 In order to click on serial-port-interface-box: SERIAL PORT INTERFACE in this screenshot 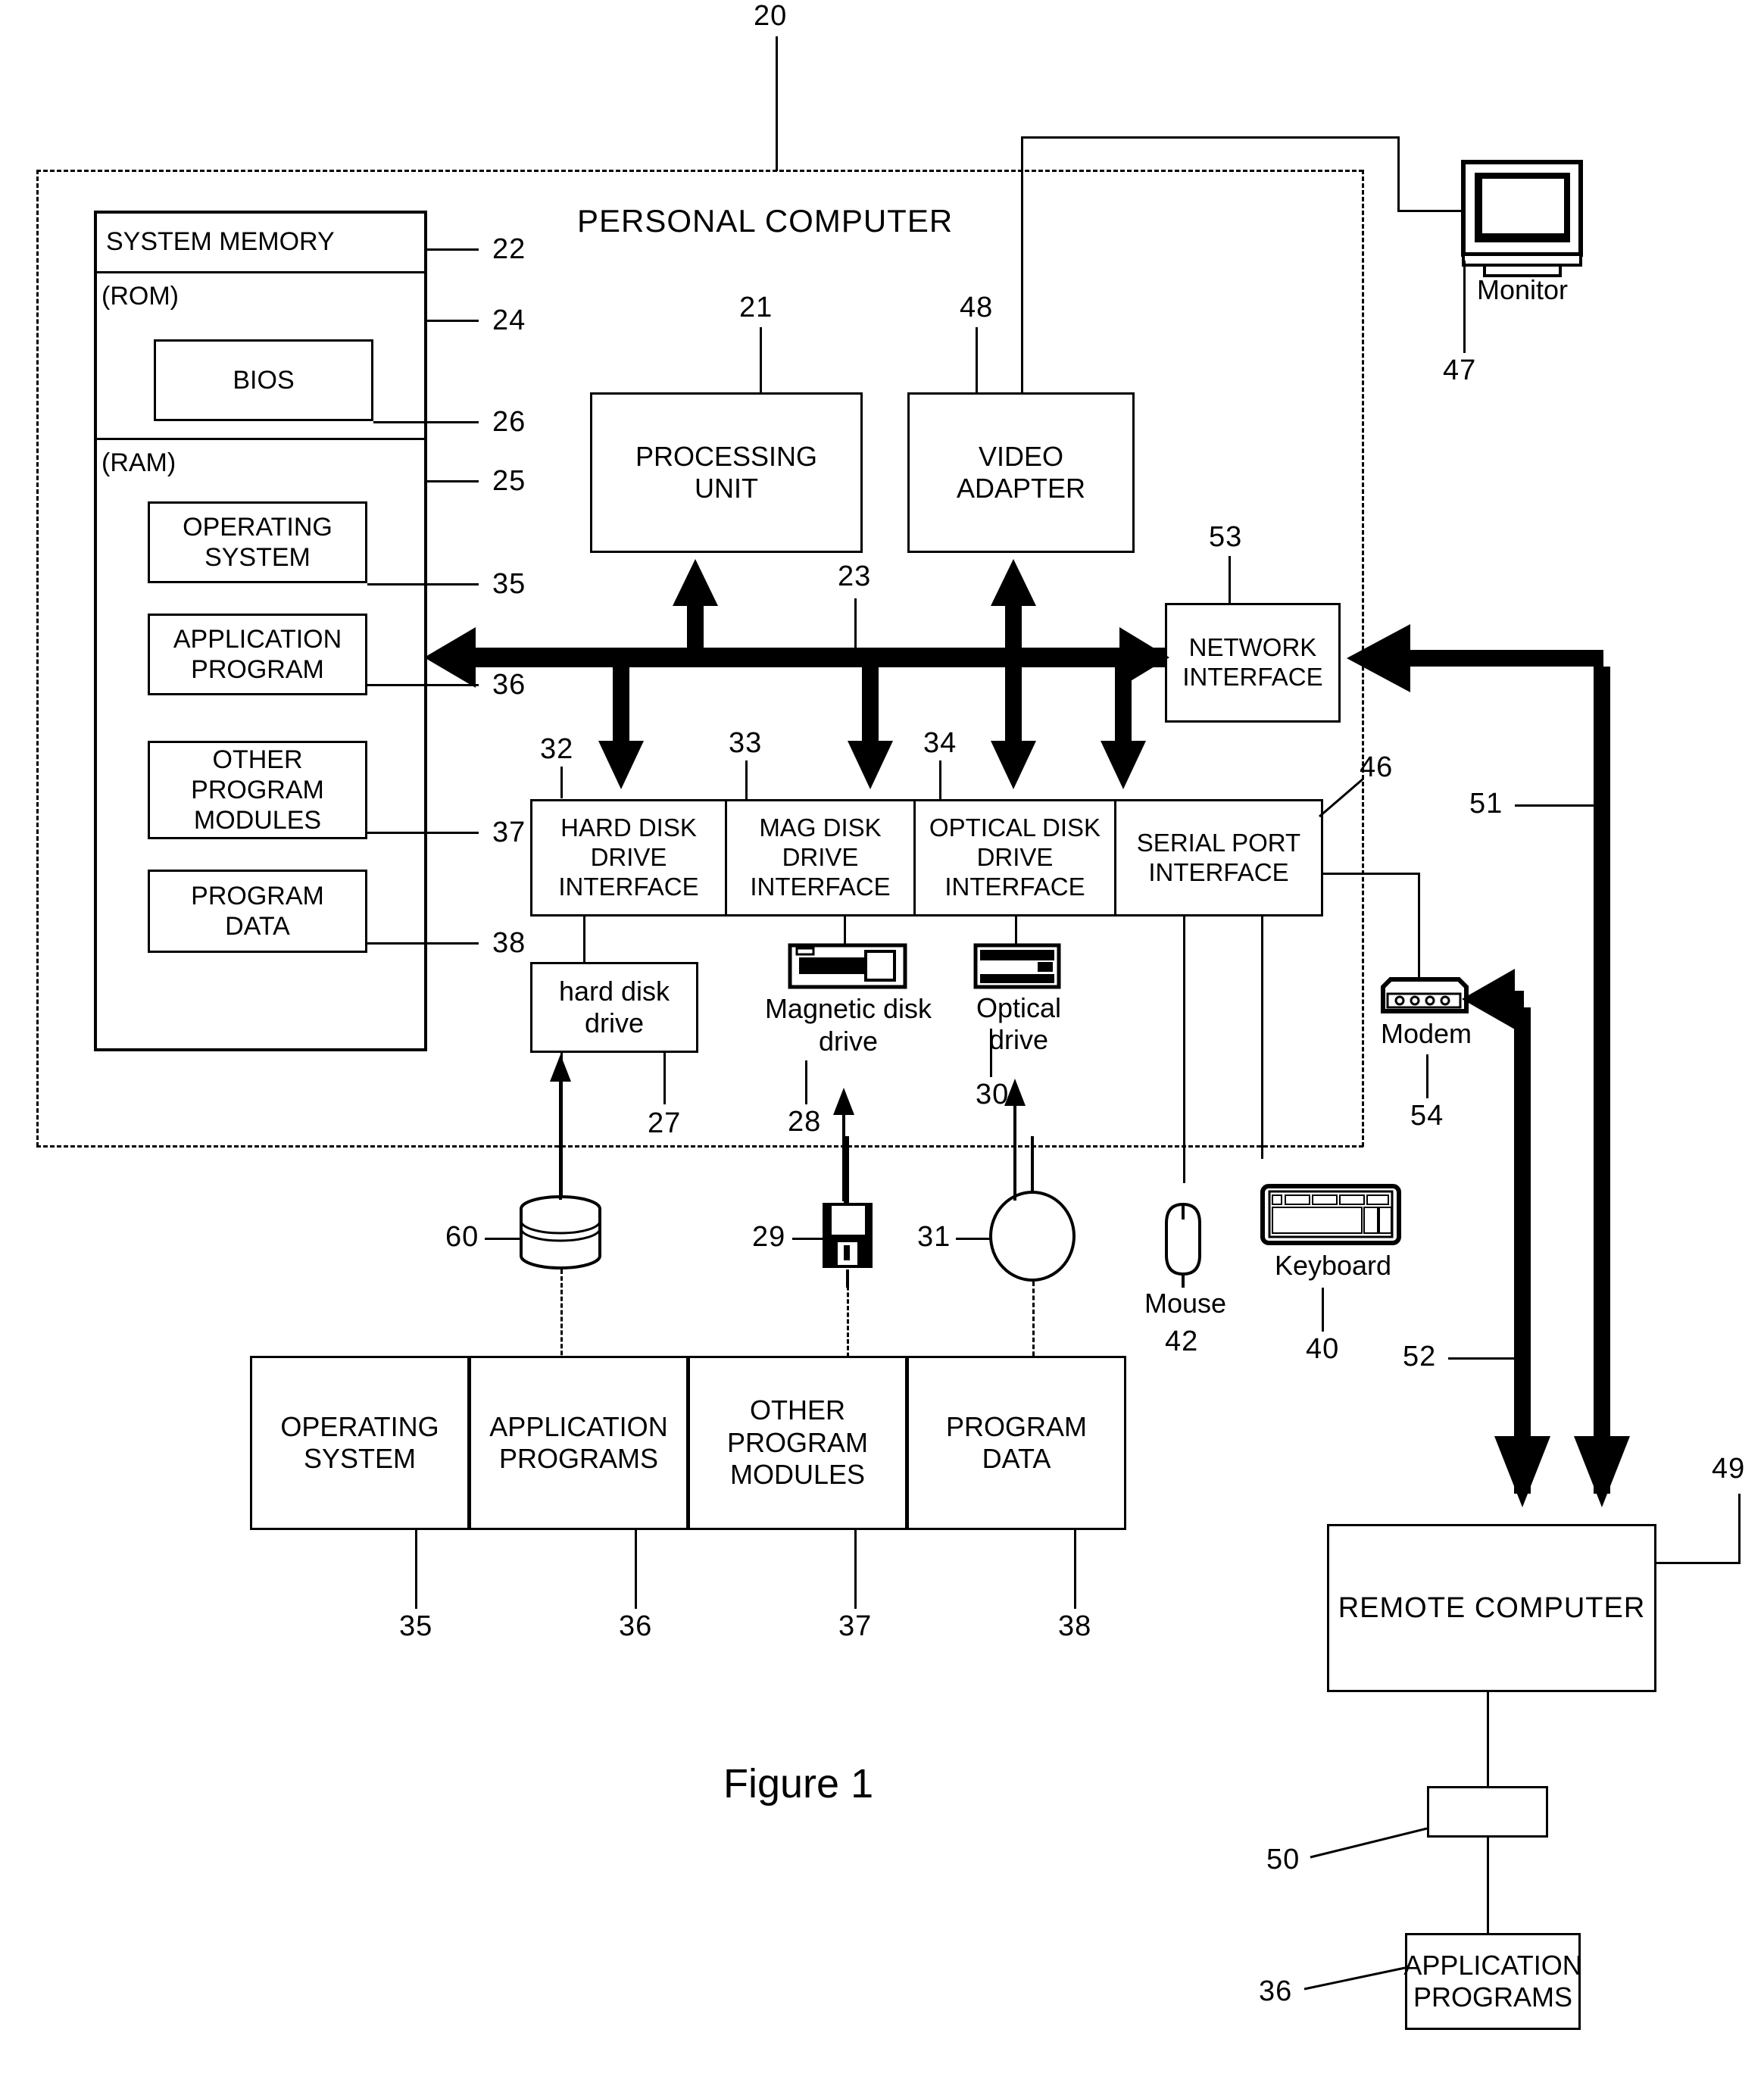, I will do `click(1218, 858)`.